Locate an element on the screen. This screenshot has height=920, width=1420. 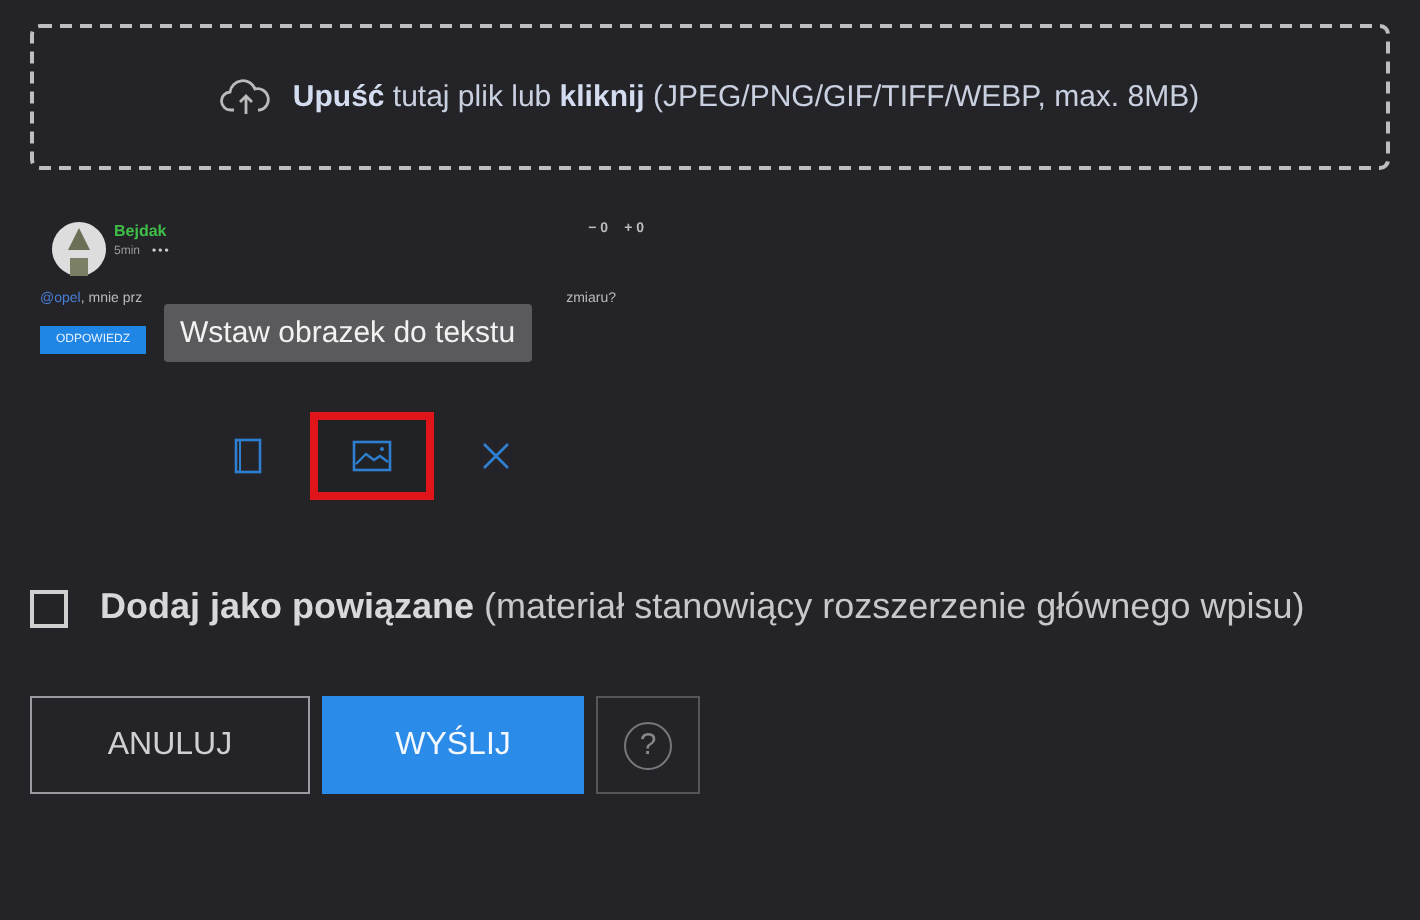
image-tool-button is located at coordinates (372, 456).